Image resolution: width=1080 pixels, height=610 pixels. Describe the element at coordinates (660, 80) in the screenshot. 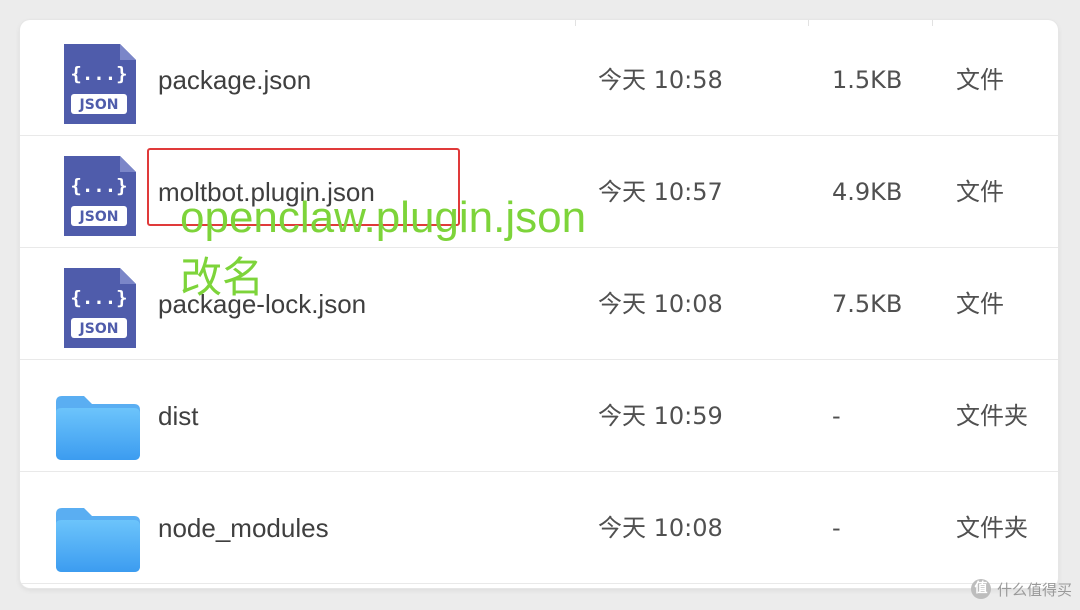

I see `file-date: 今天 10:58` at that location.